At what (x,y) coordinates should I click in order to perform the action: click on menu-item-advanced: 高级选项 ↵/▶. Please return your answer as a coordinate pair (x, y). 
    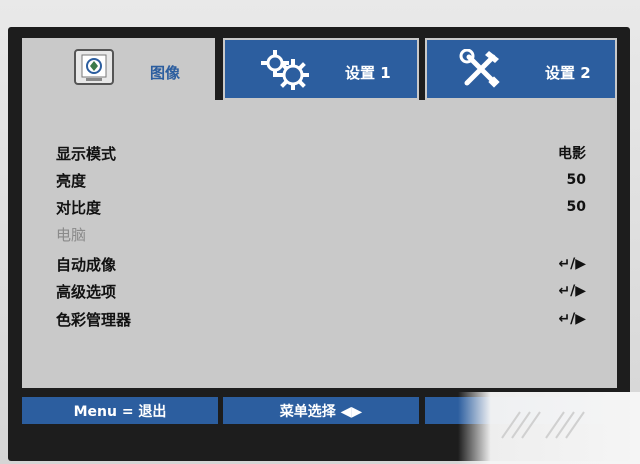
    Looking at the image, I should click on (321, 291).